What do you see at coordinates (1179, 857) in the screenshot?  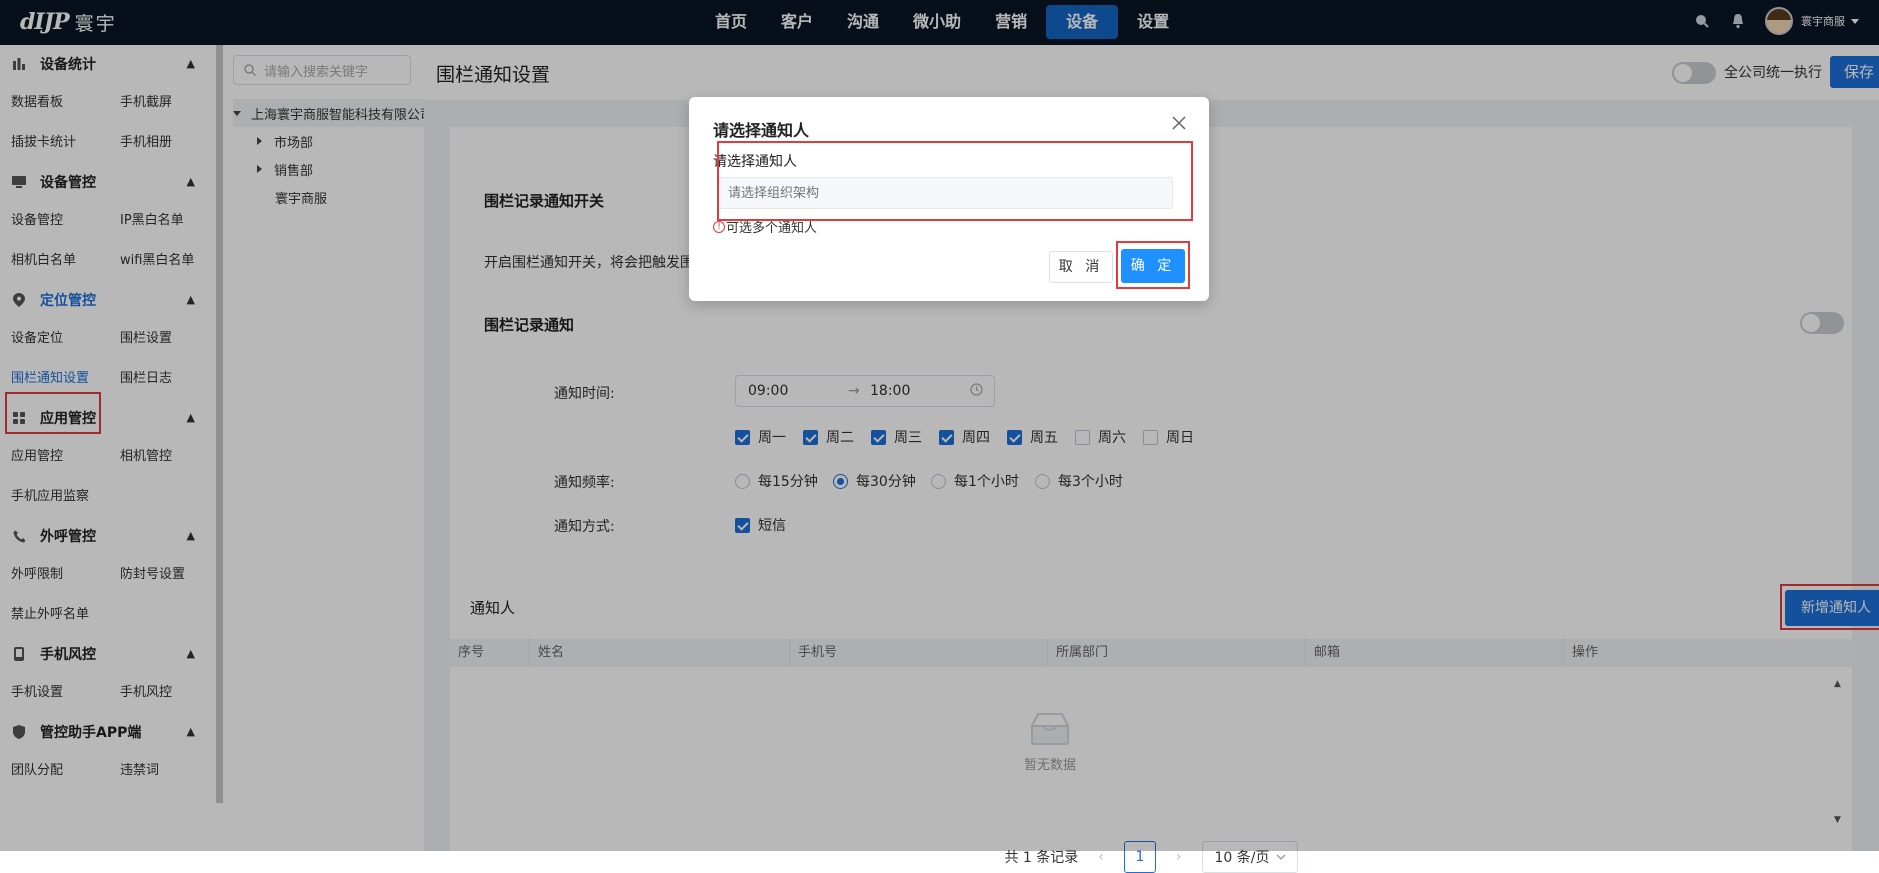 I see `chevron-right-icon: ›` at bounding box center [1179, 857].